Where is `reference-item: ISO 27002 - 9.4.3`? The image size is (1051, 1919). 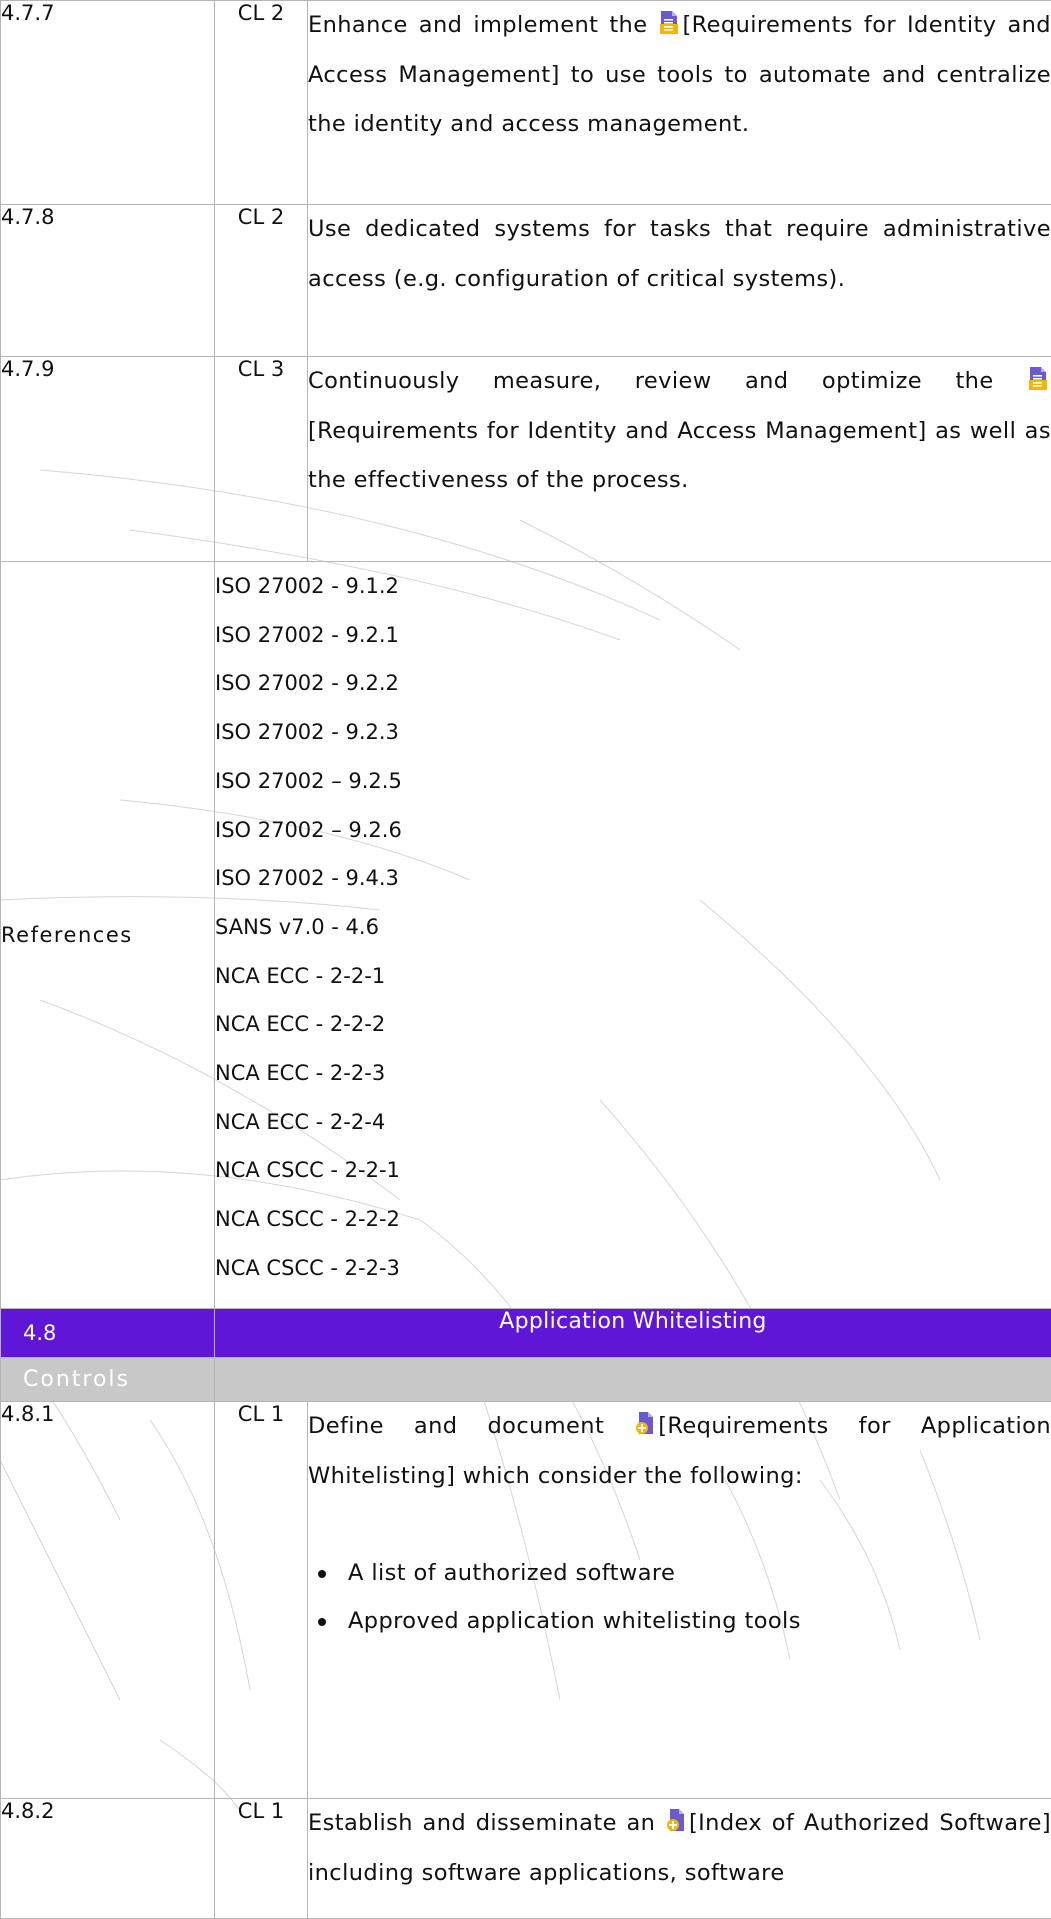
reference-item: ISO 27002 - 9.4.3 is located at coordinates (633, 878).